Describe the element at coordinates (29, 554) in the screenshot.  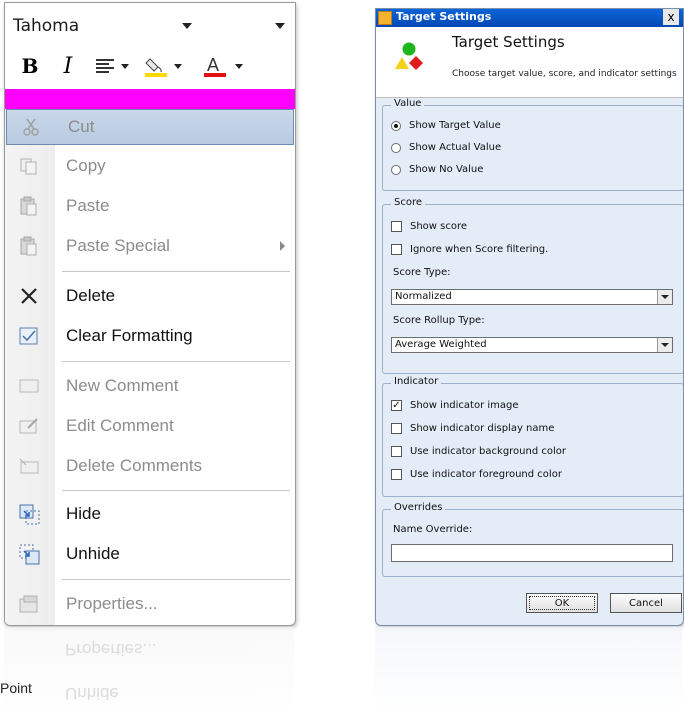
I see `unhide-icon` at that location.